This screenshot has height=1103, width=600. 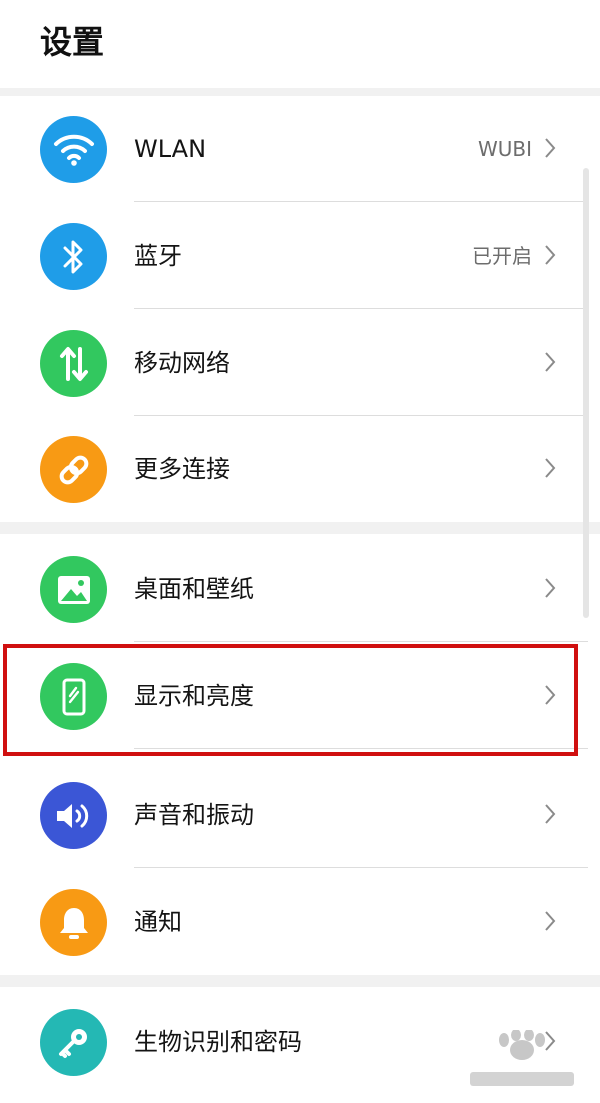 What do you see at coordinates (522, 1058) in the screenshot?
I see `paw-logo-icon` at bounding box center [522, 1058].